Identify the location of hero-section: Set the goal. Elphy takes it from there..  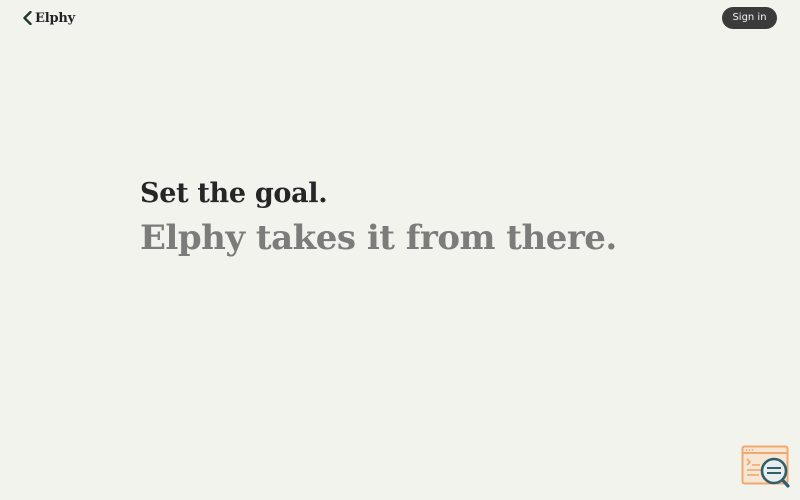
(420, 218).